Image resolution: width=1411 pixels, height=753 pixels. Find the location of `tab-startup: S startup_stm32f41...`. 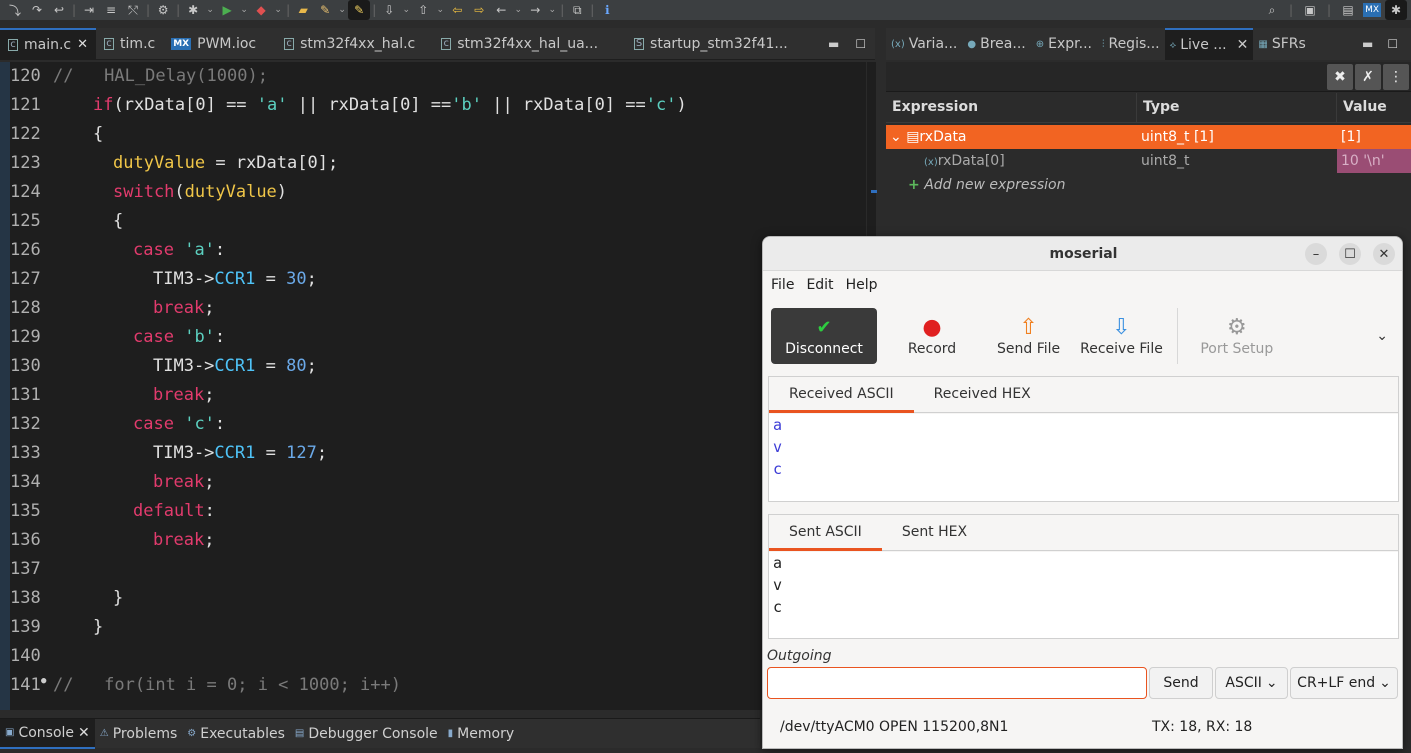

tab-startup: S startup_stm32f41... is located at coordinates (701, 44).